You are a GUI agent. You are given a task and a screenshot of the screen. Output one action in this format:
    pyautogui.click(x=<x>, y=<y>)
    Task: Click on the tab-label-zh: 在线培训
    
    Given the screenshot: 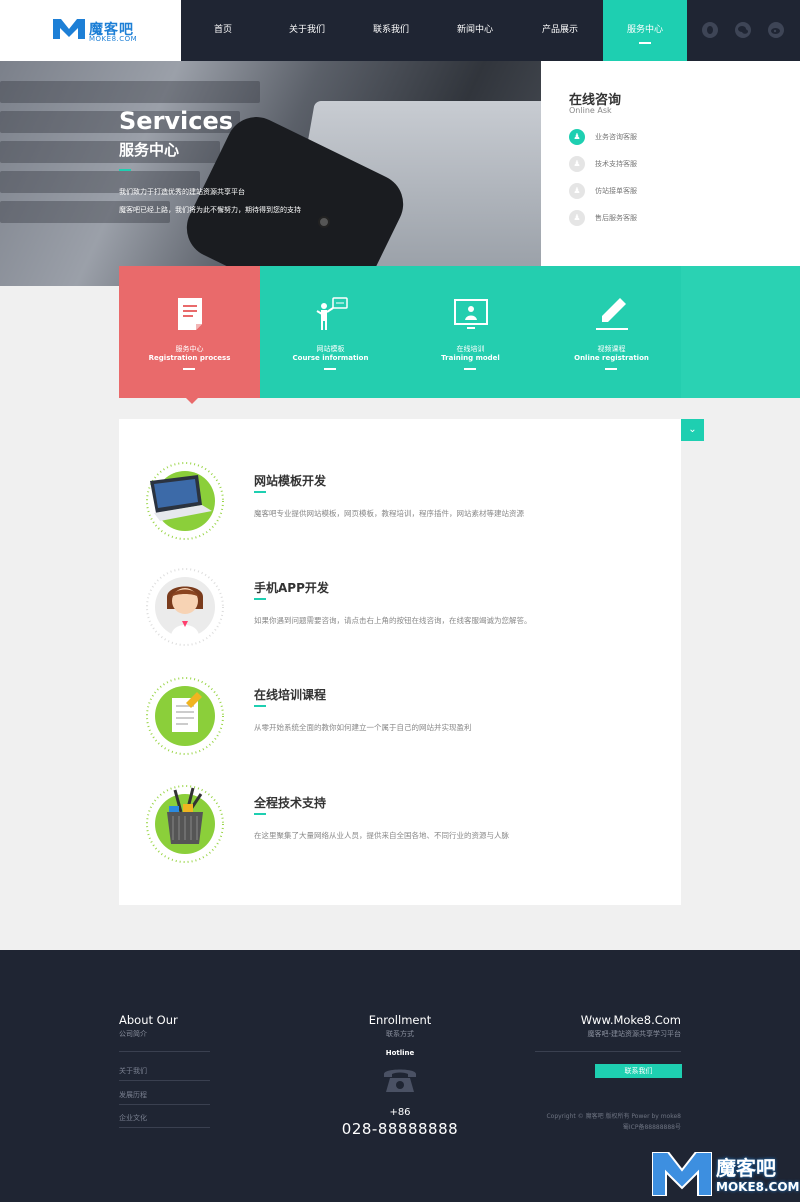 What is the action you would take?
    pyautogui.click(x=470, y=349)
    